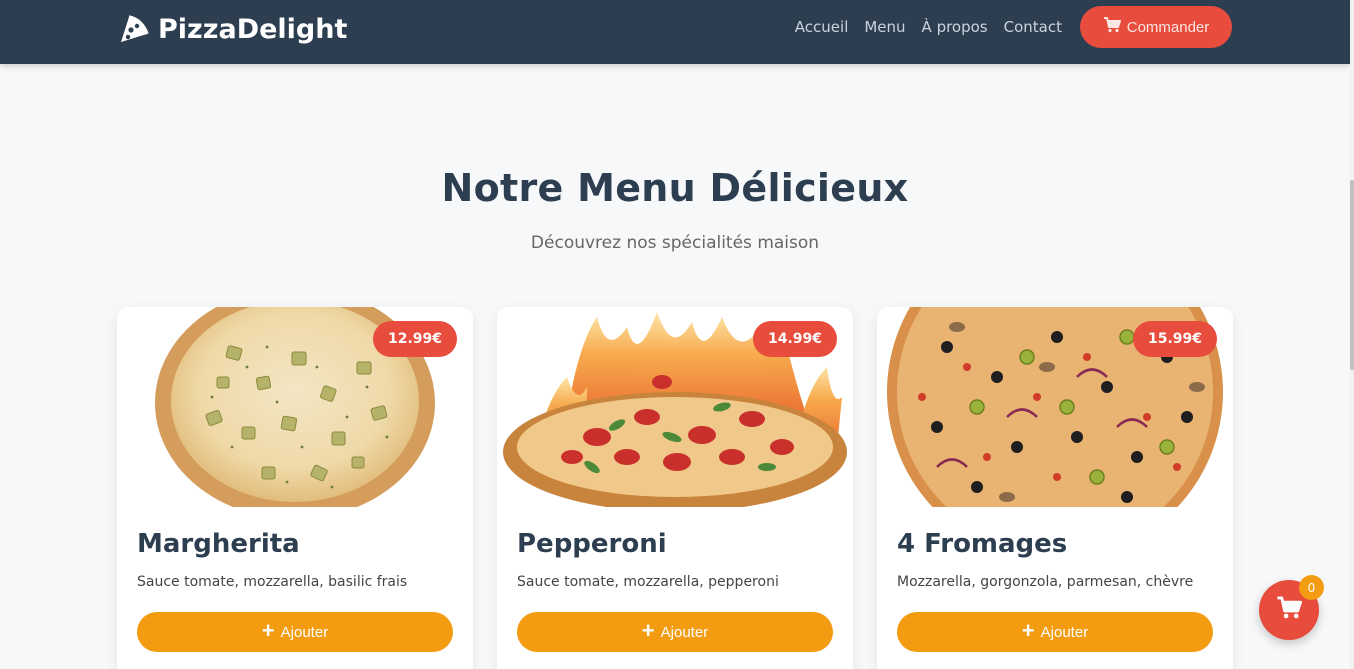 This screenshot has width=1354, height=669. Describe the element at coordinates (675, 407) in the screenshot. I see `pizza-image: 14.99€` at that location.